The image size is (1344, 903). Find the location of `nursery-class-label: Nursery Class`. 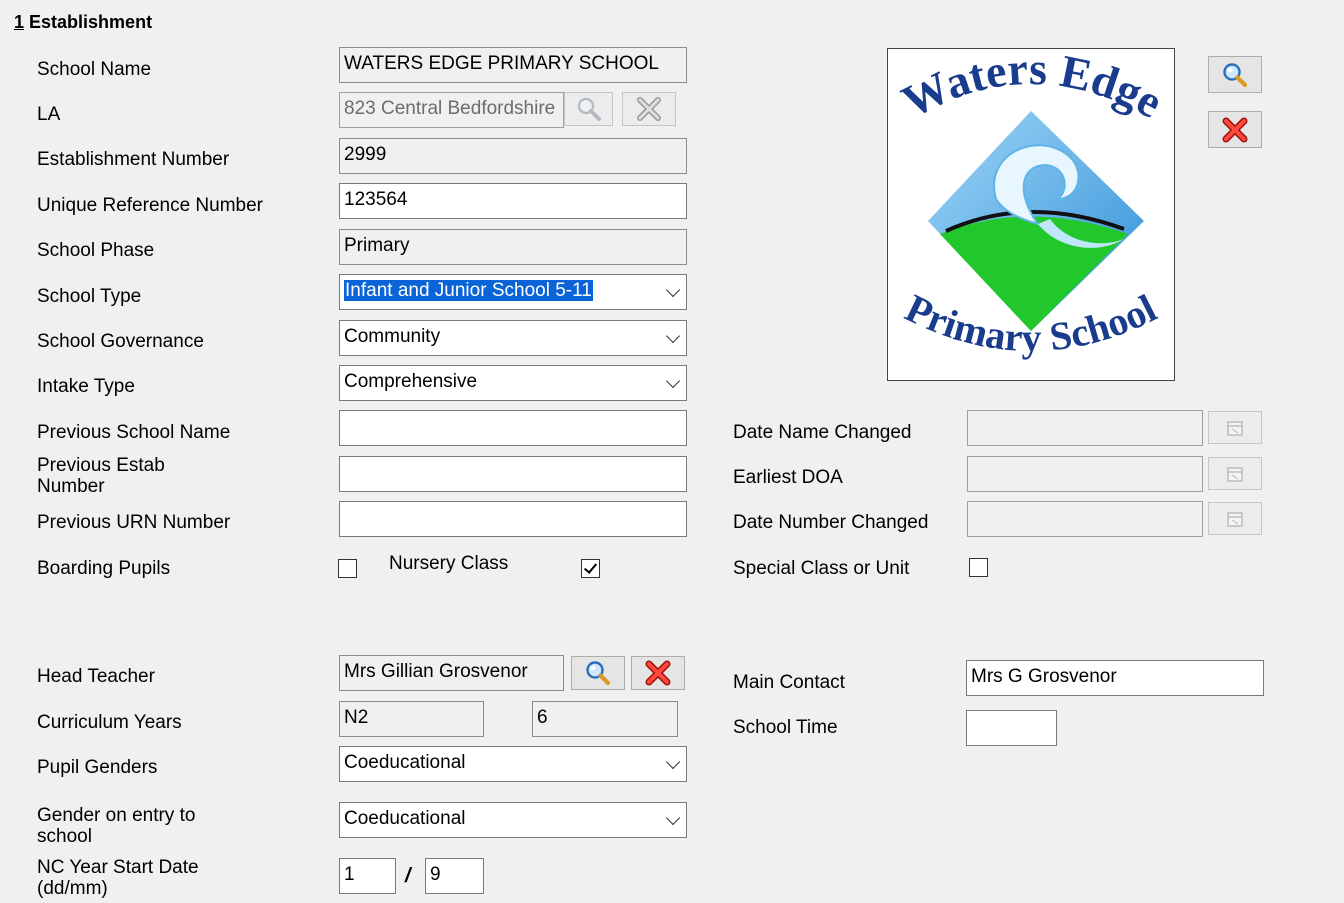

nursery-class-label: Nursery Class is located at coordinates (449, 563).